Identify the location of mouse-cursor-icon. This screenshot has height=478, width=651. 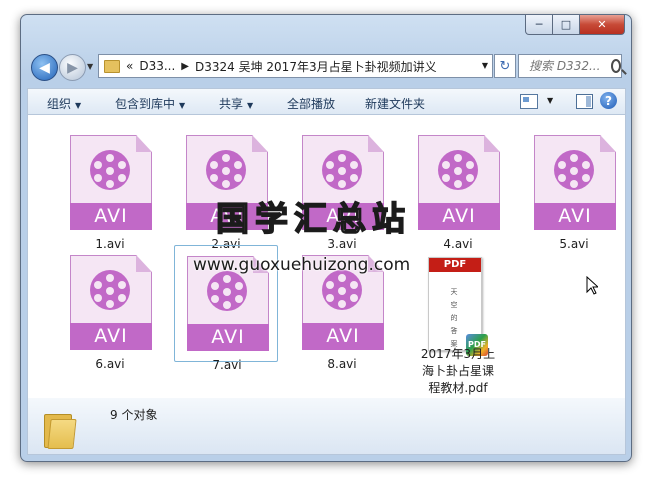
(592, 285).